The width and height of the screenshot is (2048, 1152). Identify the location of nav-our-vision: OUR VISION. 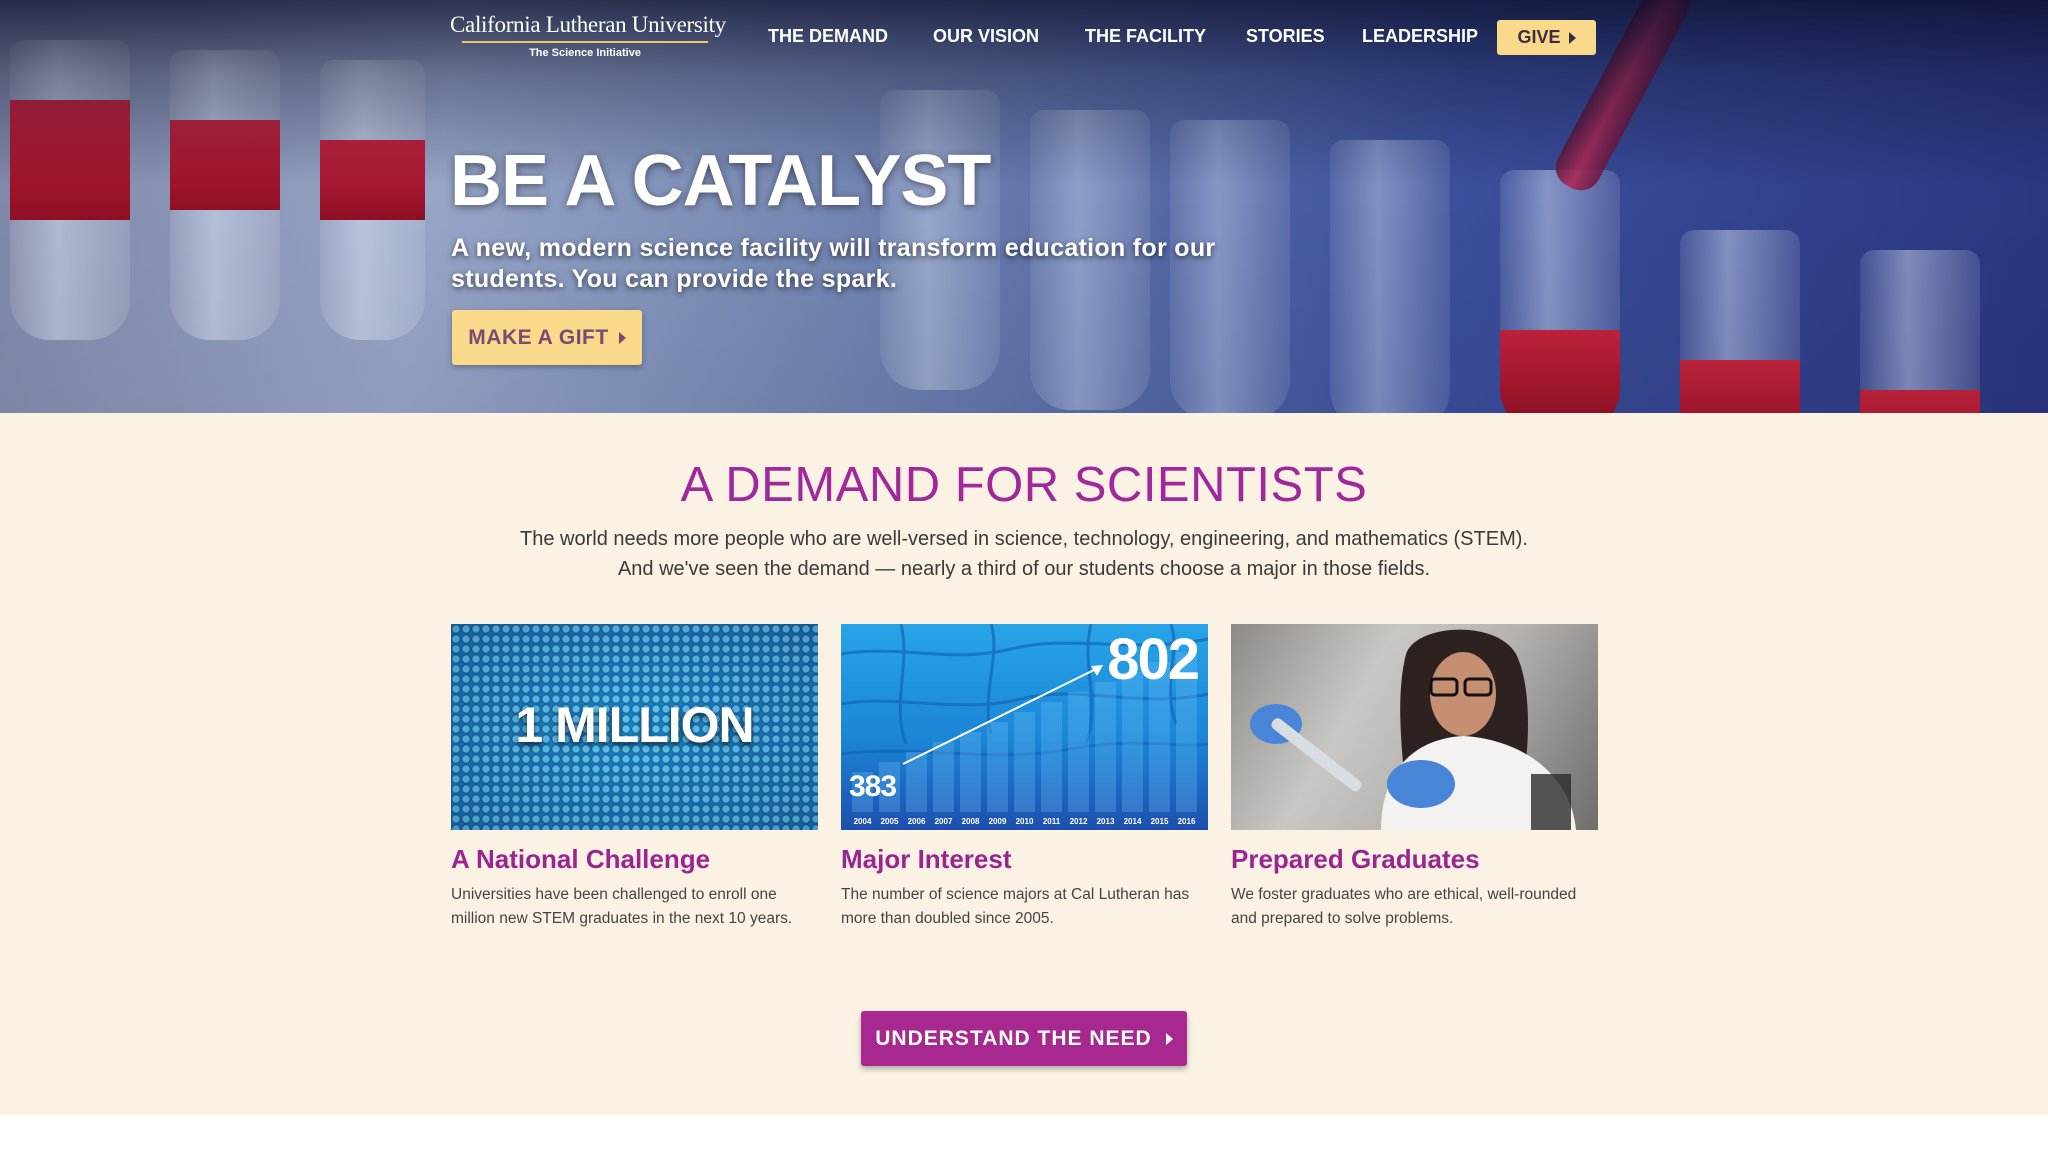
(986, 36).